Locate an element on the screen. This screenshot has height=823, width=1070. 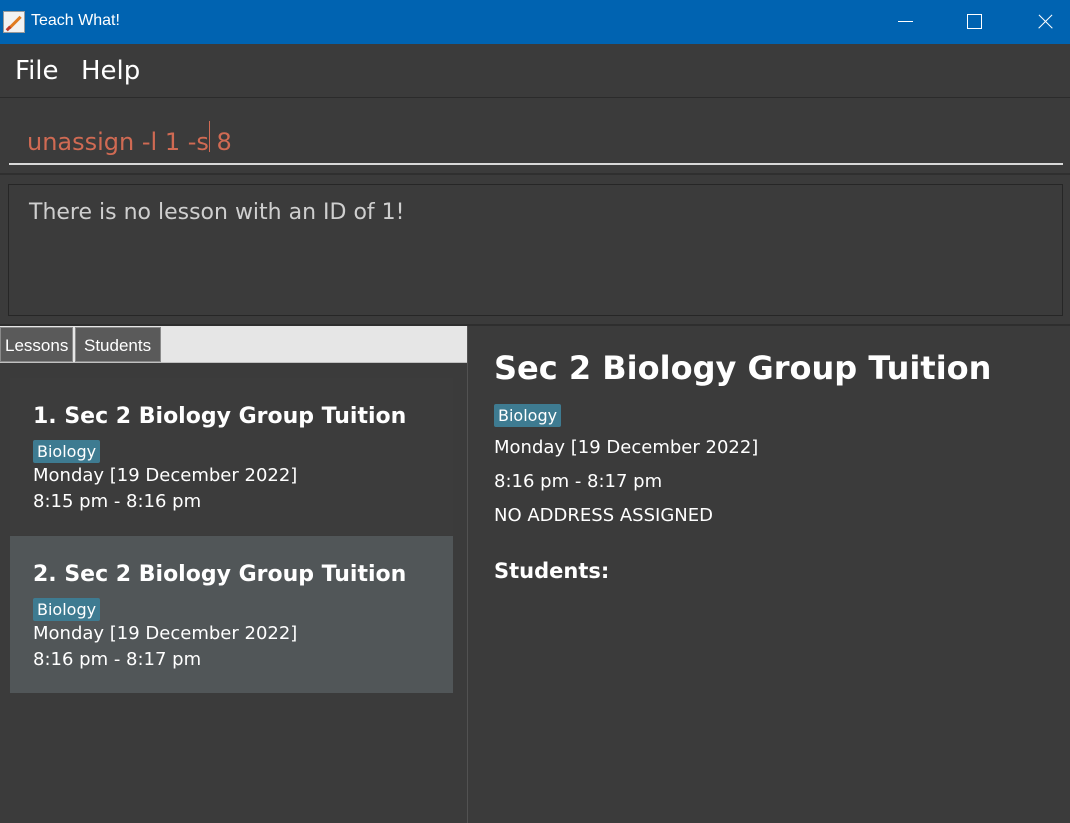
detail-title: Sec 2 Biology Group Tuition is located at coordinates (743, 368).